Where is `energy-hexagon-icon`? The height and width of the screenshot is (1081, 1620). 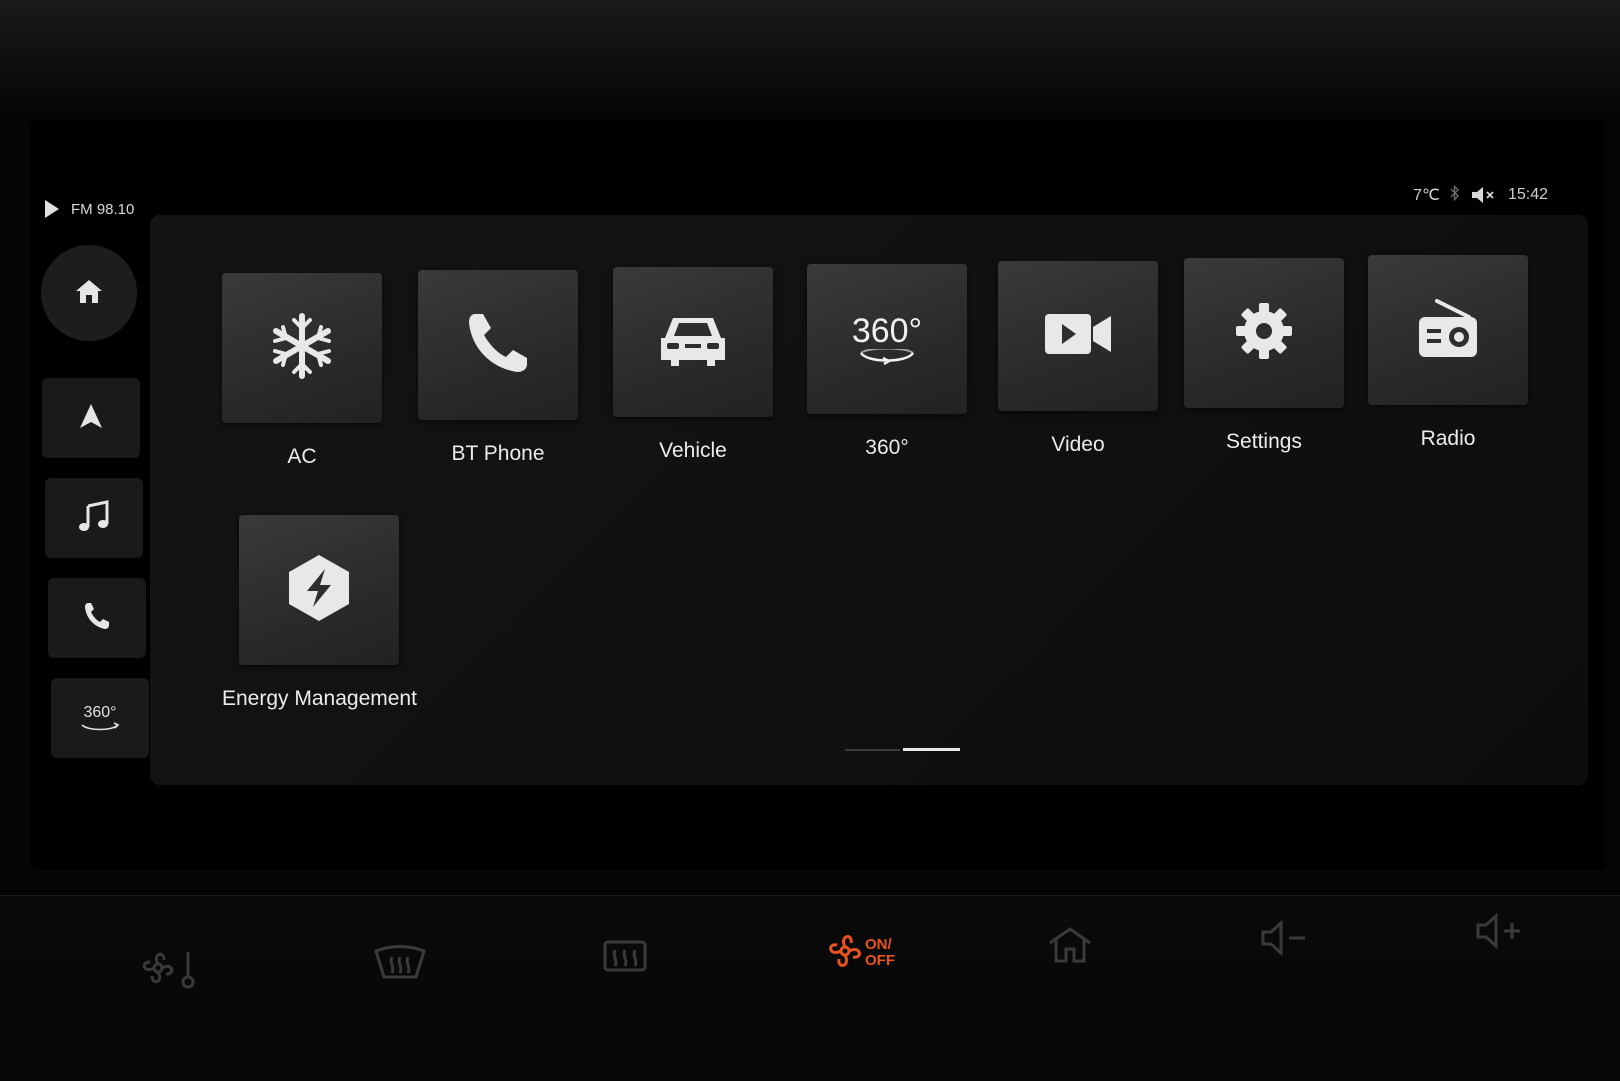
energy-hexagon-icon is located at coordinates (319, 590).